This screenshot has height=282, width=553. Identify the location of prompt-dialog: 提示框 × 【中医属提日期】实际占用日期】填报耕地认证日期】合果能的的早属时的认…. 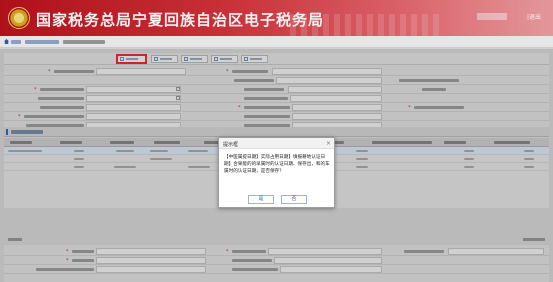
(276, 172).